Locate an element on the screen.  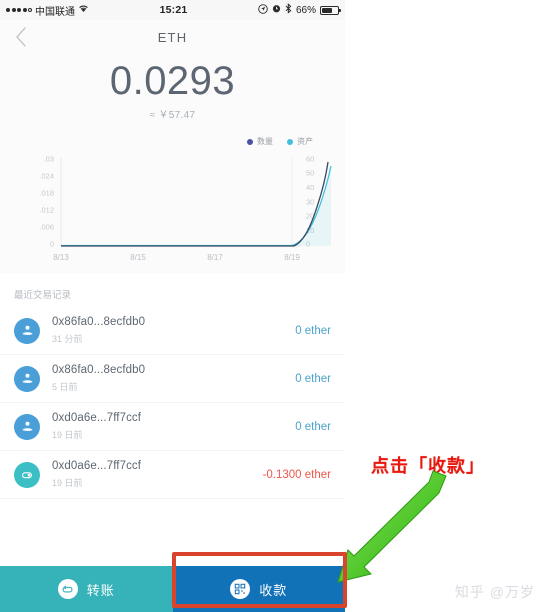
alarm-clock-icon is located at coordinates (276, 10).